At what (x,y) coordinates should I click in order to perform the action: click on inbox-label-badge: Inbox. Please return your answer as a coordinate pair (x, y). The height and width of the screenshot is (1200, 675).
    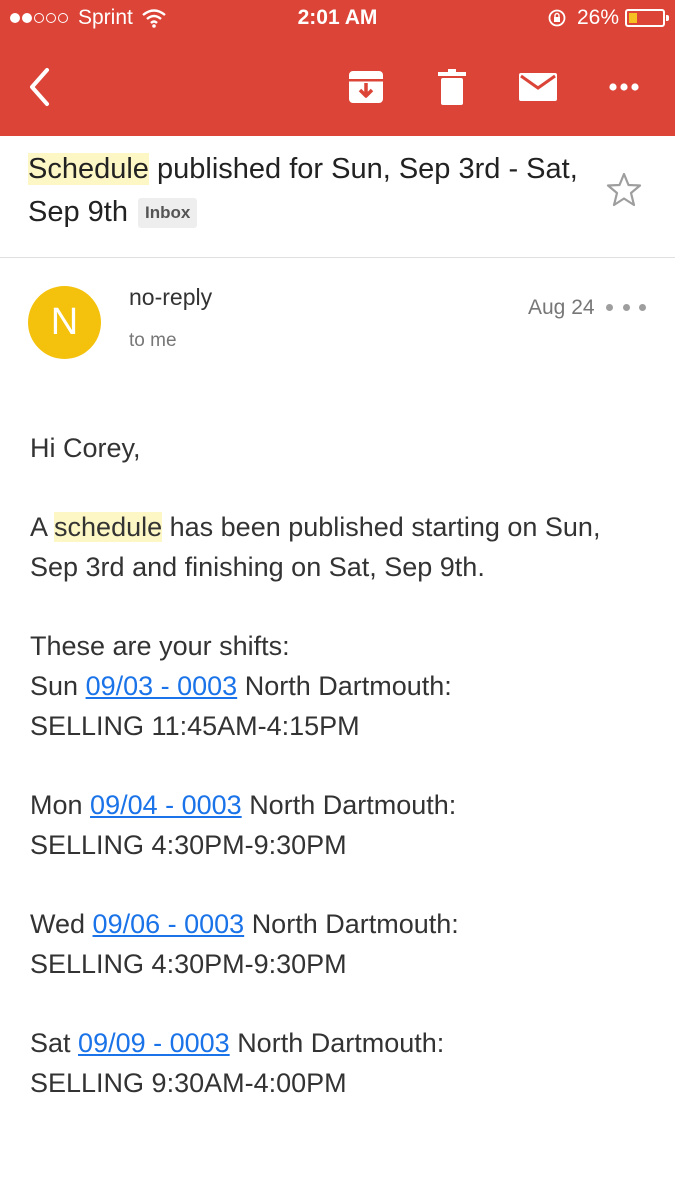
    Looking at the image, I should click on (167, 213).